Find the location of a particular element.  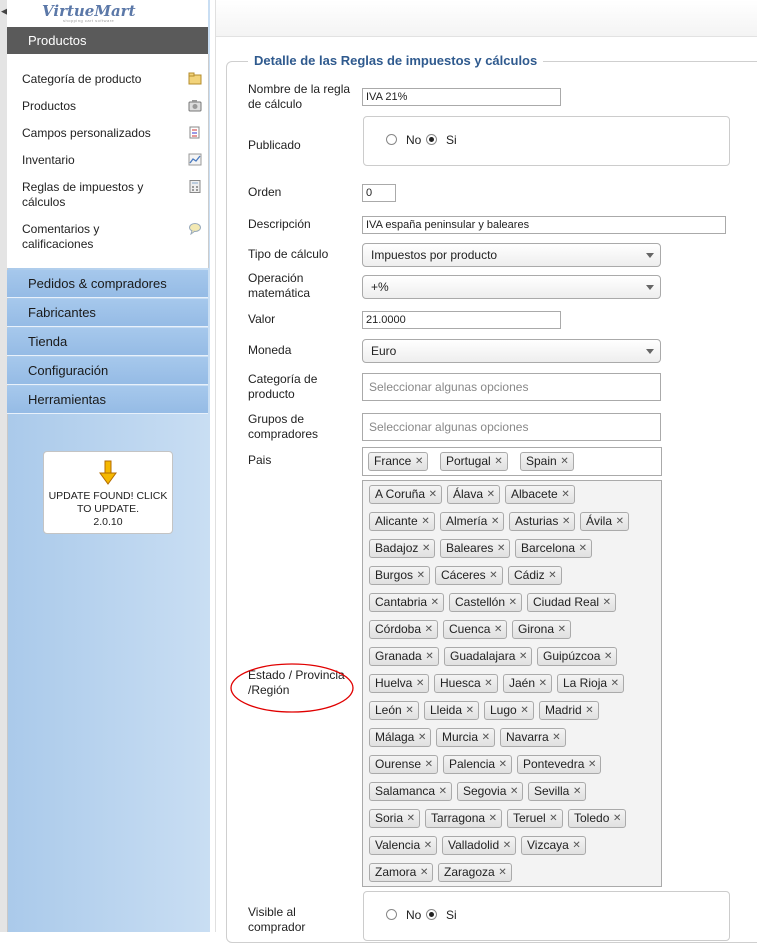

region-chip: Castellón ✕ is located at coordinates (486, 602).